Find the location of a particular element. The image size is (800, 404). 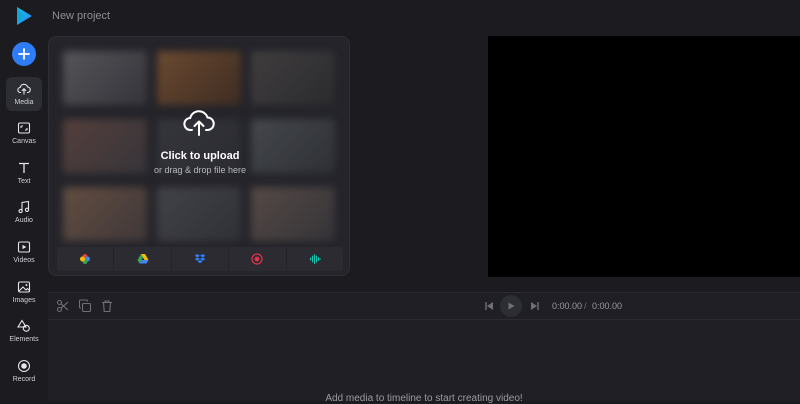

app-logo-icon is located at coordinates (24, 16).